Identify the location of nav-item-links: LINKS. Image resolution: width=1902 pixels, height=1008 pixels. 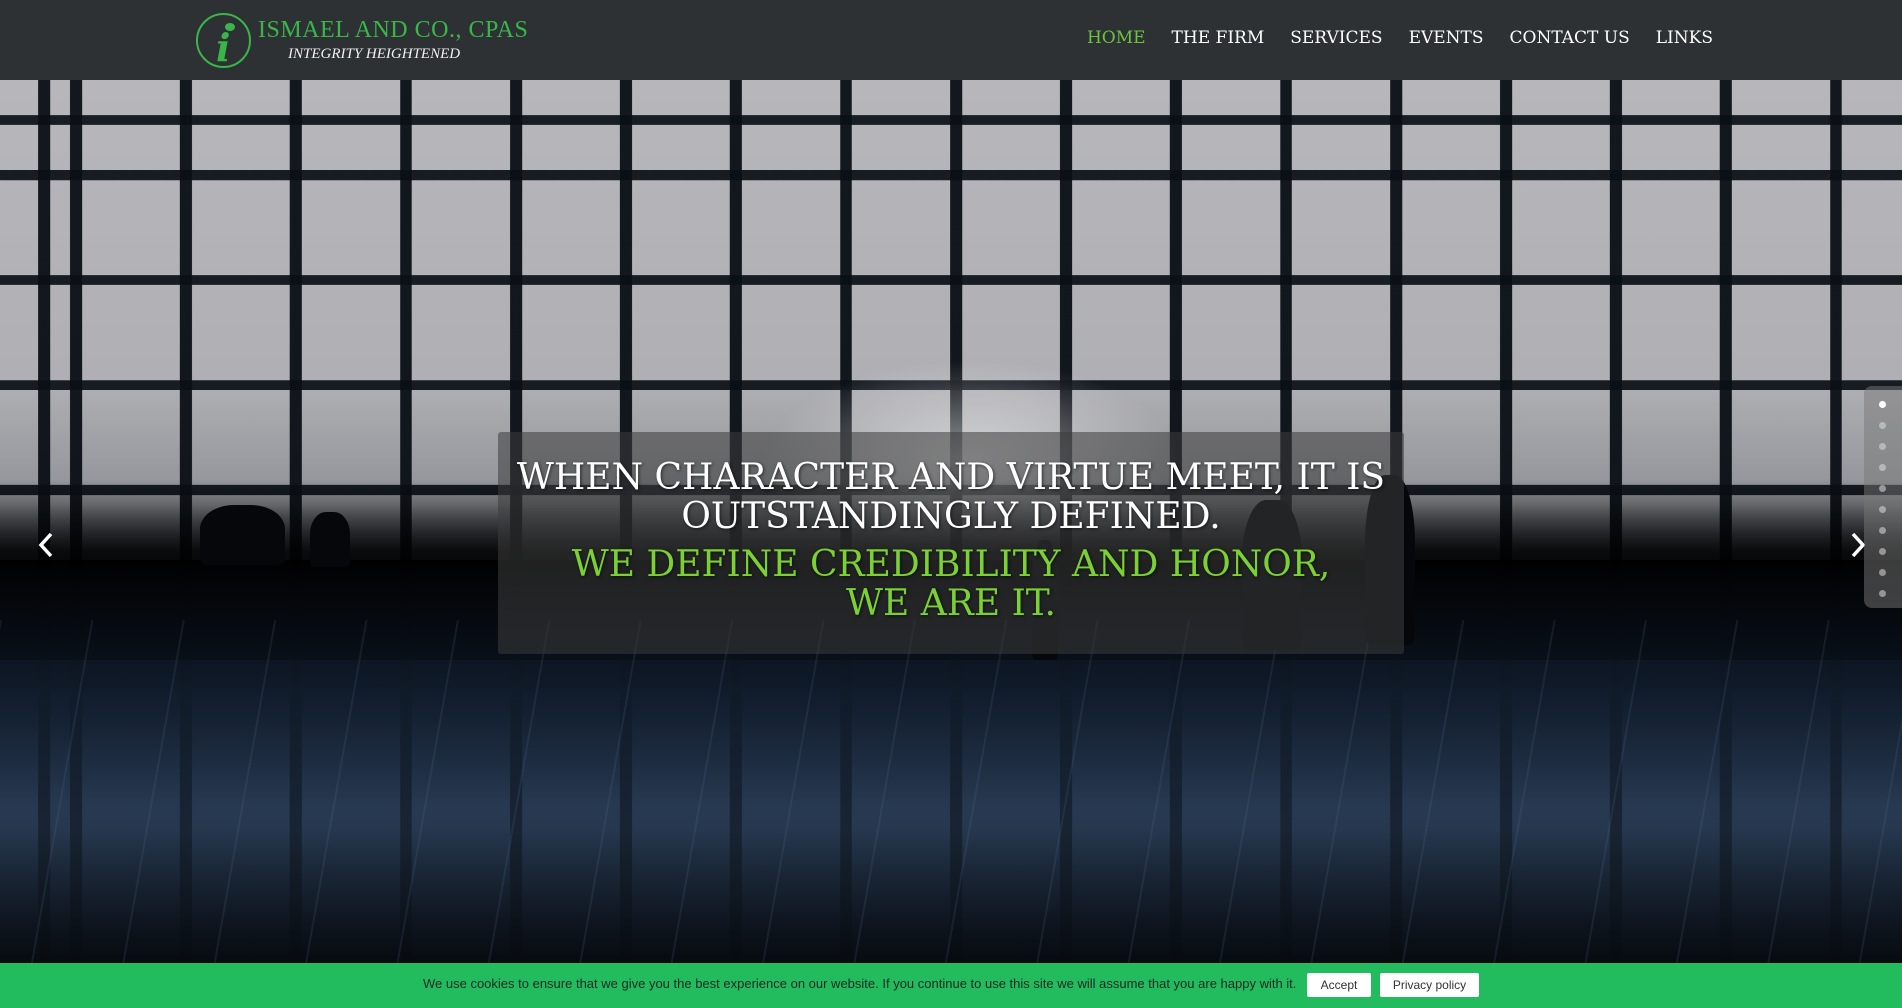
(1684, 38).